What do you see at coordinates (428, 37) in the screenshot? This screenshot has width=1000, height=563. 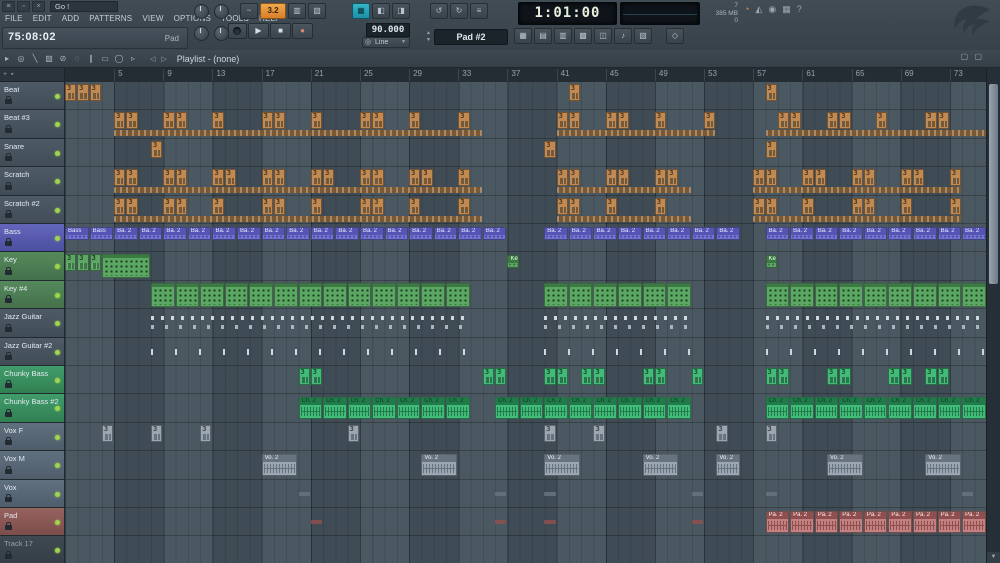 I see `pattern-spinner: ▲ ▼` at bounding box center [428, 37].